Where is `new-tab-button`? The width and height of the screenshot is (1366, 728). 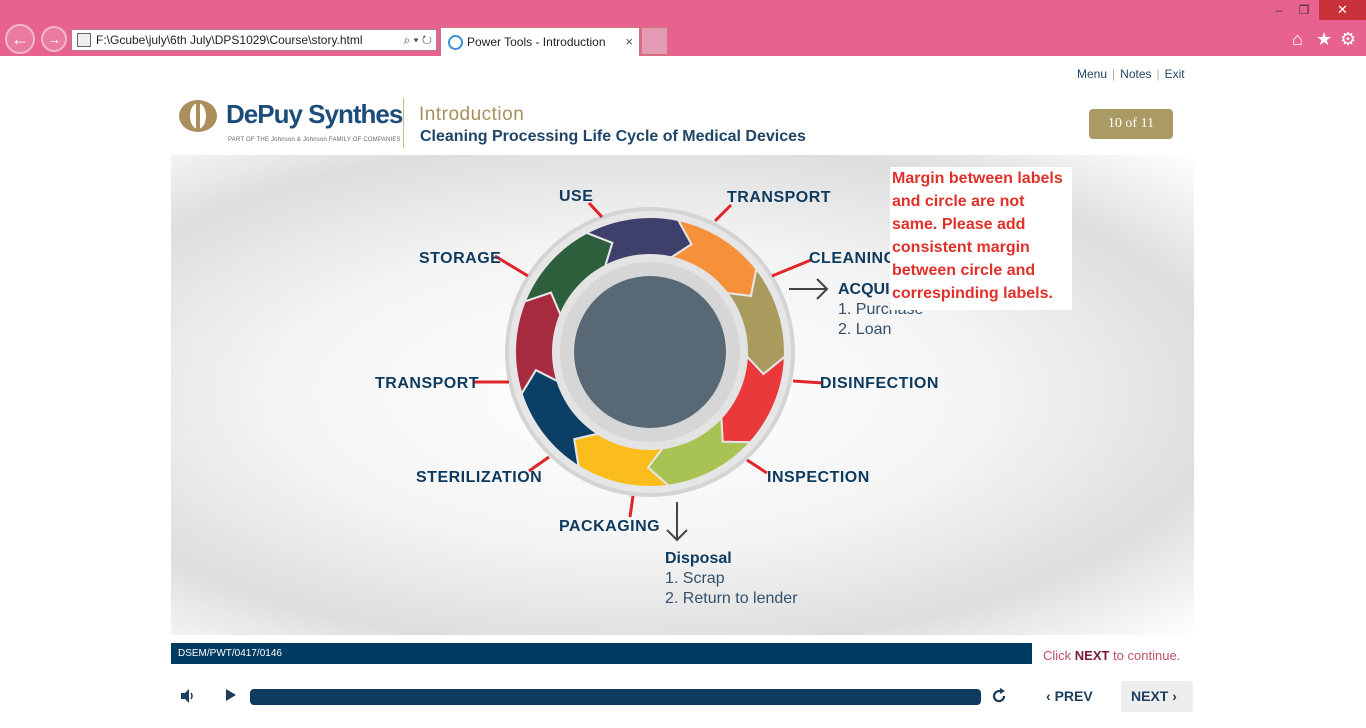
new-tab-button is located at coordinates (654, 41).